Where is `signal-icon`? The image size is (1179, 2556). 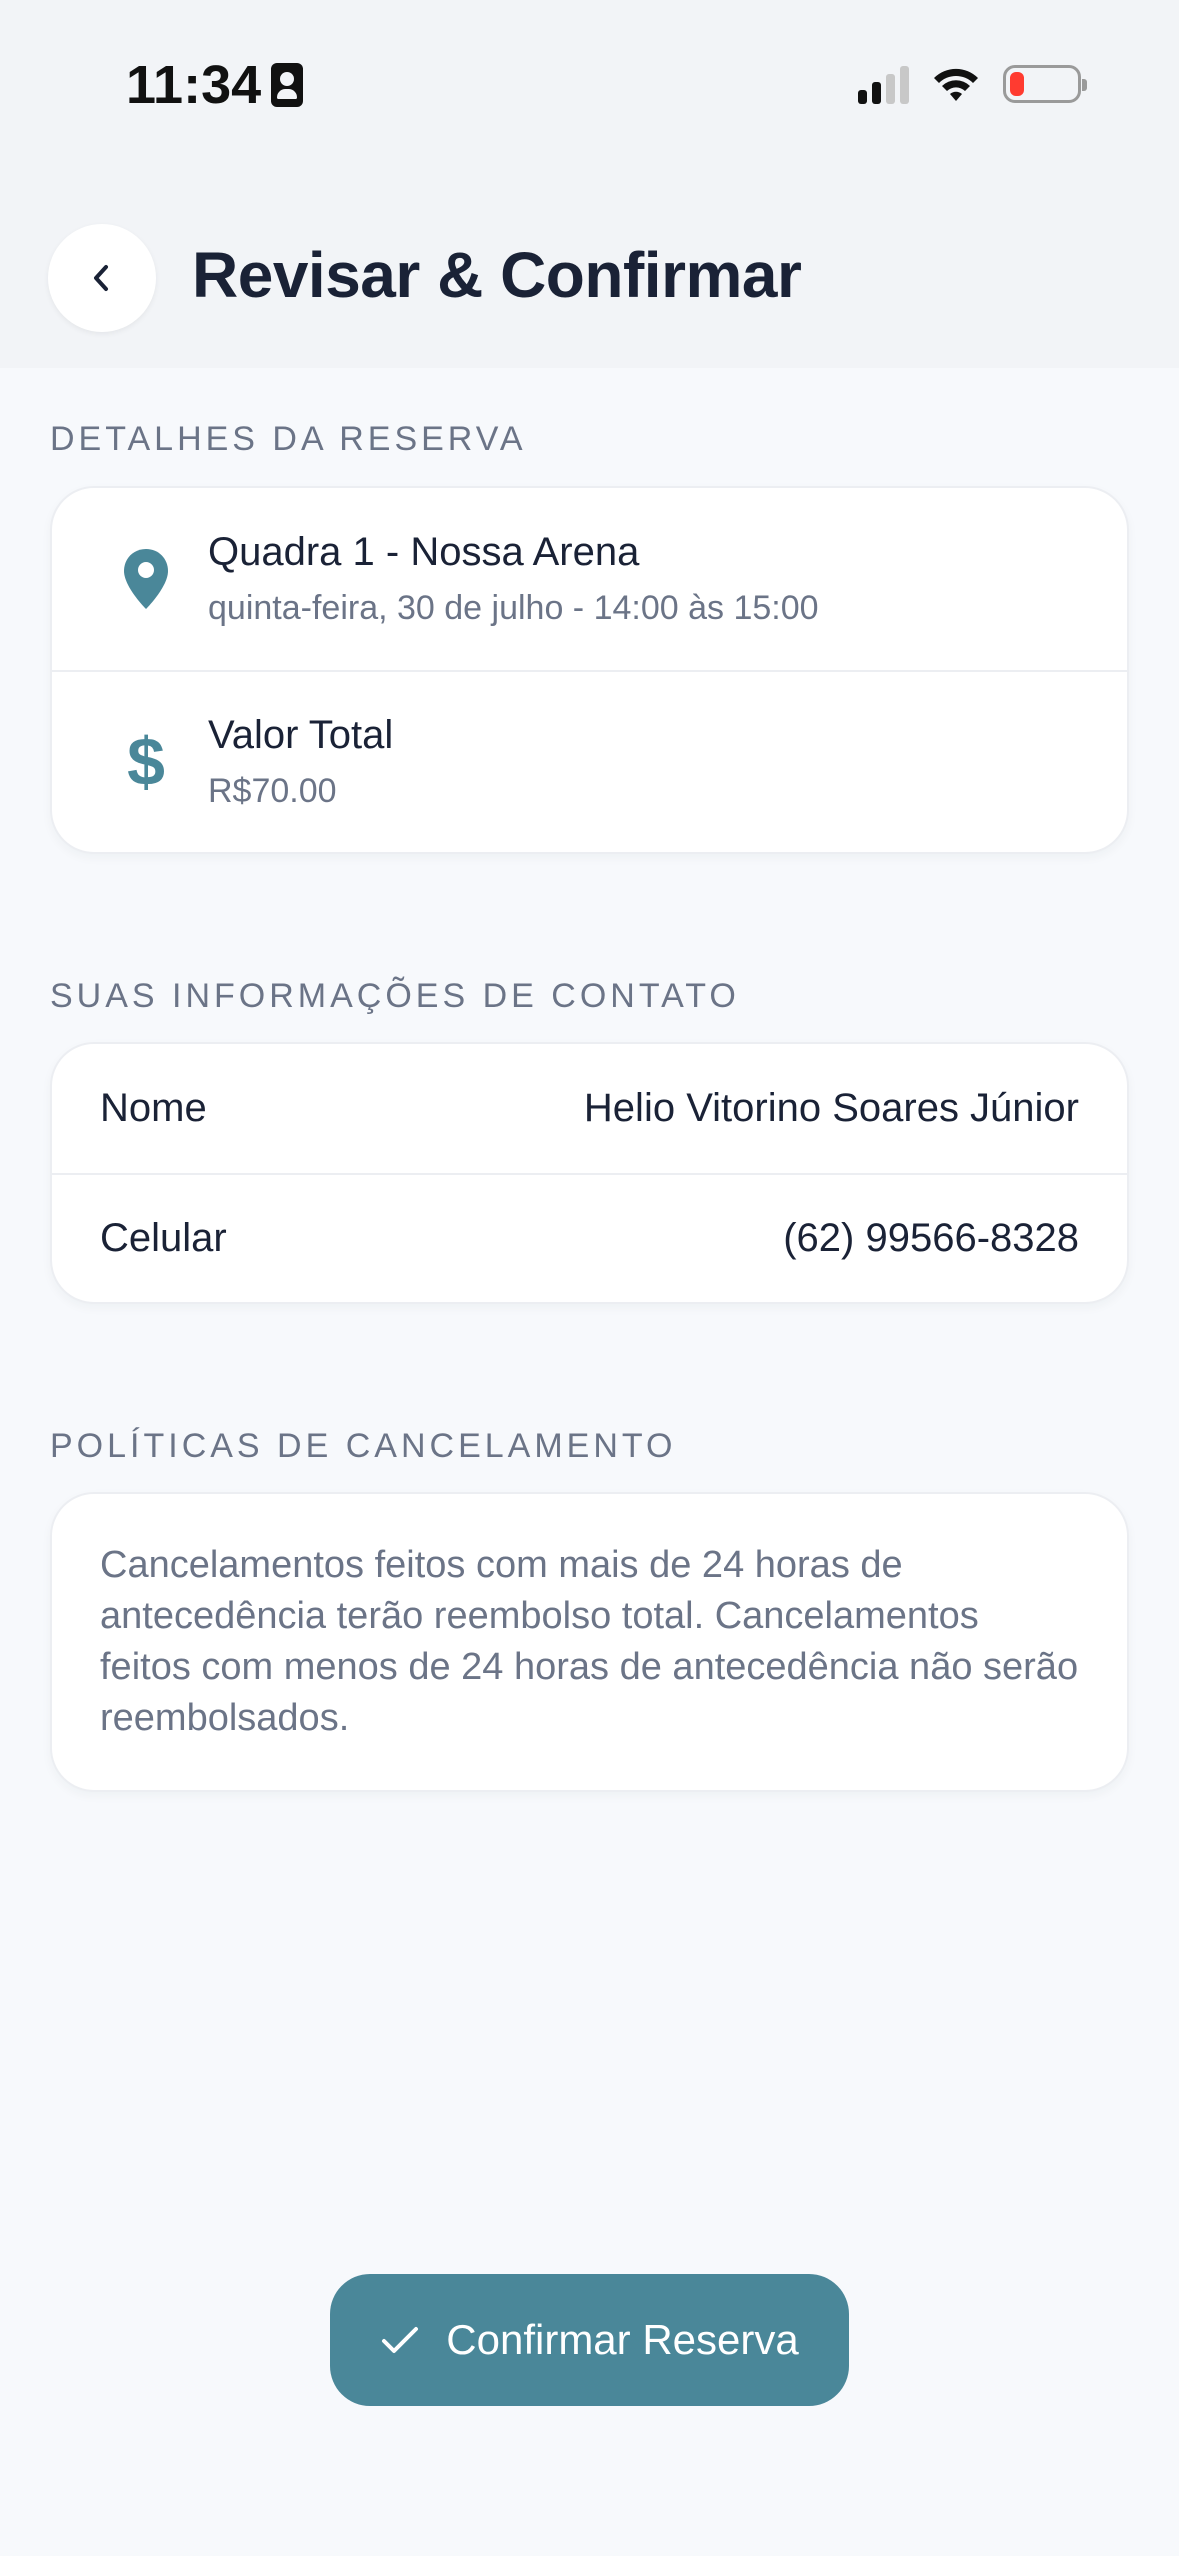
signal-icon is located at coordinates (883, 84).